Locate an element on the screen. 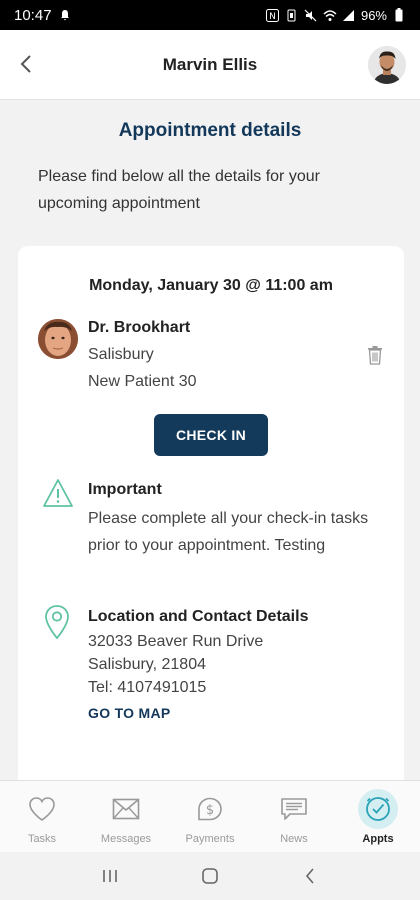 This screenshot has width=420, height=900. dollar-icon: $ is located at coordinates (210, 809).